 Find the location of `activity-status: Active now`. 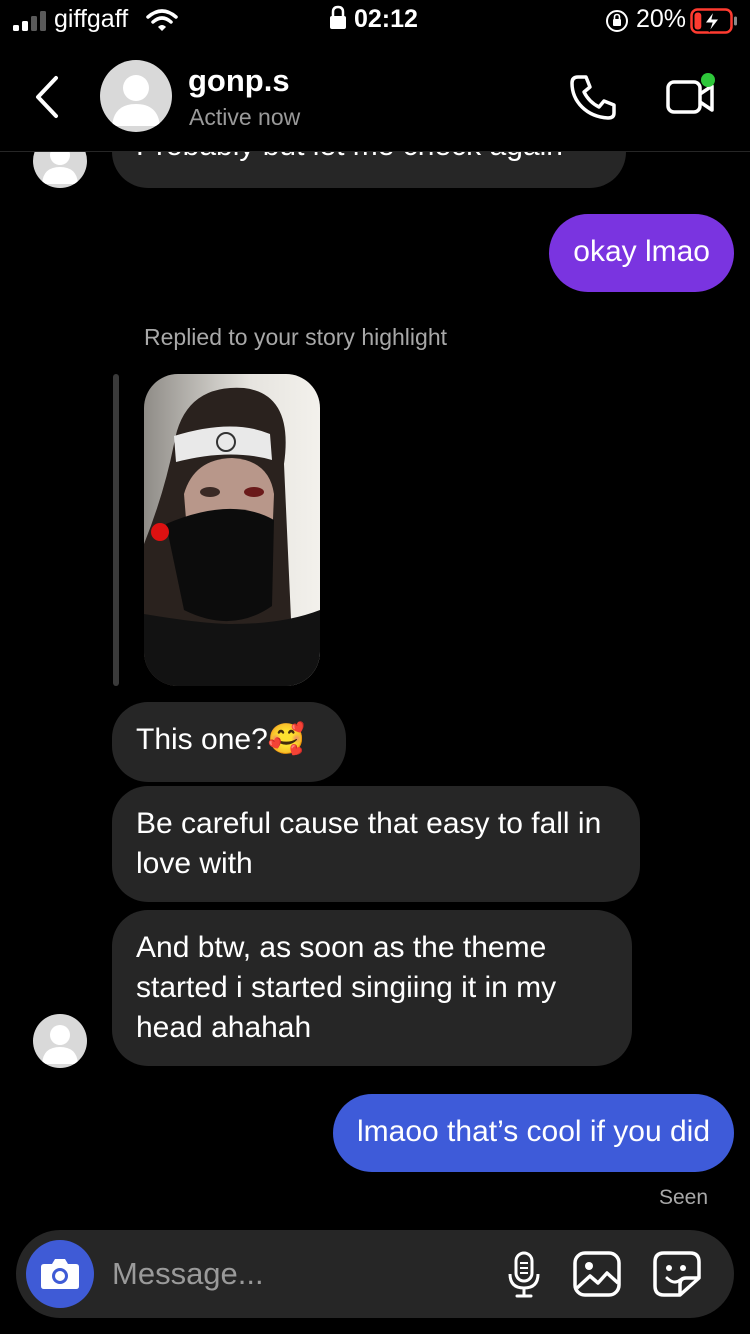

activity-status: Active now is located at coordinates (245, 117).